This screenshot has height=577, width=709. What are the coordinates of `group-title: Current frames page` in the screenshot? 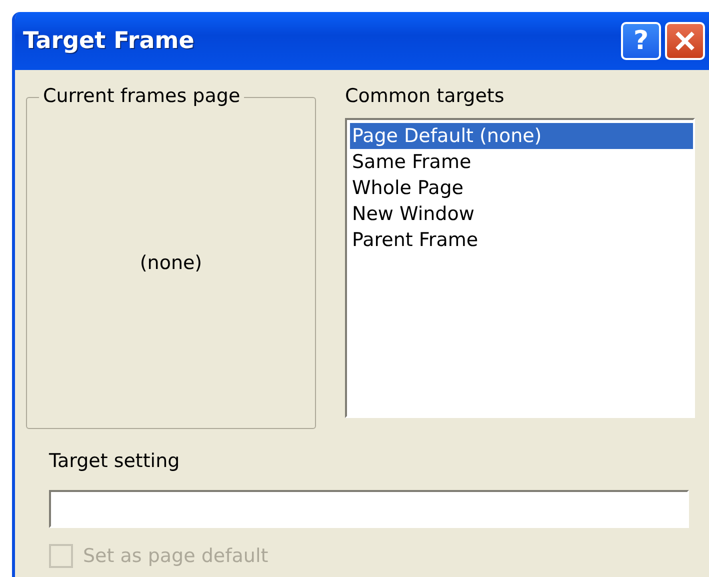 It's located at (141, 96).